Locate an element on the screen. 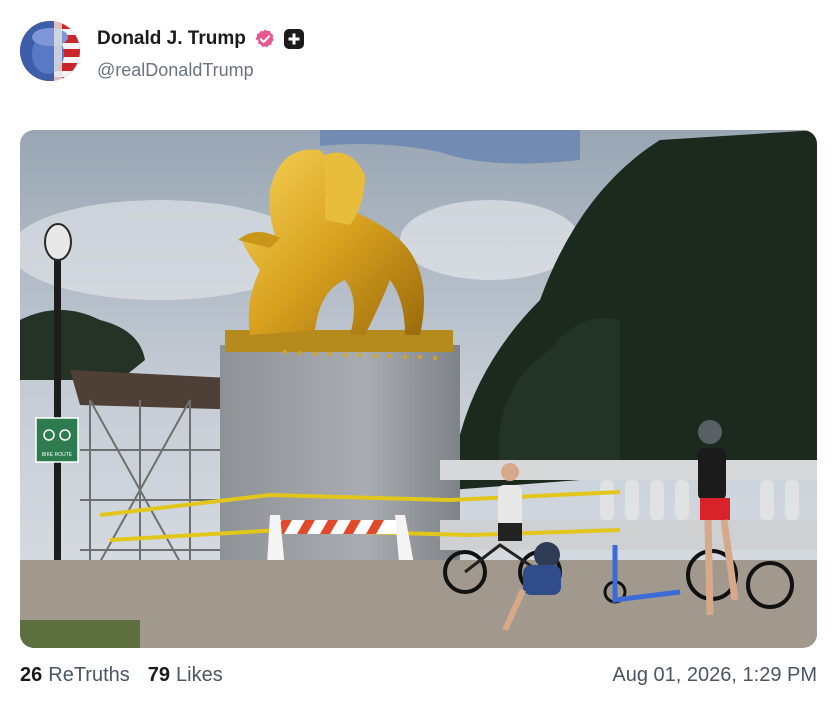 The width and height of the screenshot is (840, 714). author-handle: @realDonaldTrump is located at coordinates (175, 70).